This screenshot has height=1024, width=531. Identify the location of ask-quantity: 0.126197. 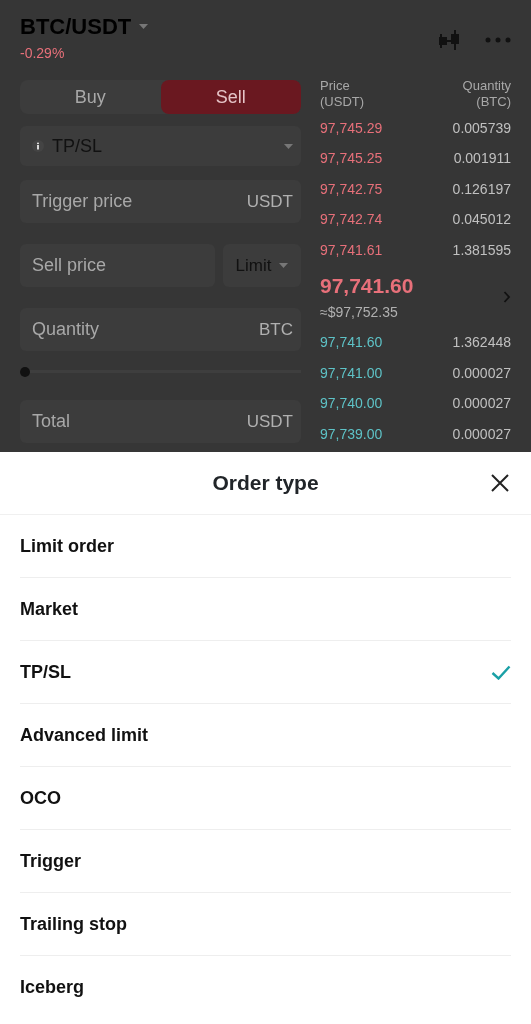
(481, 189).